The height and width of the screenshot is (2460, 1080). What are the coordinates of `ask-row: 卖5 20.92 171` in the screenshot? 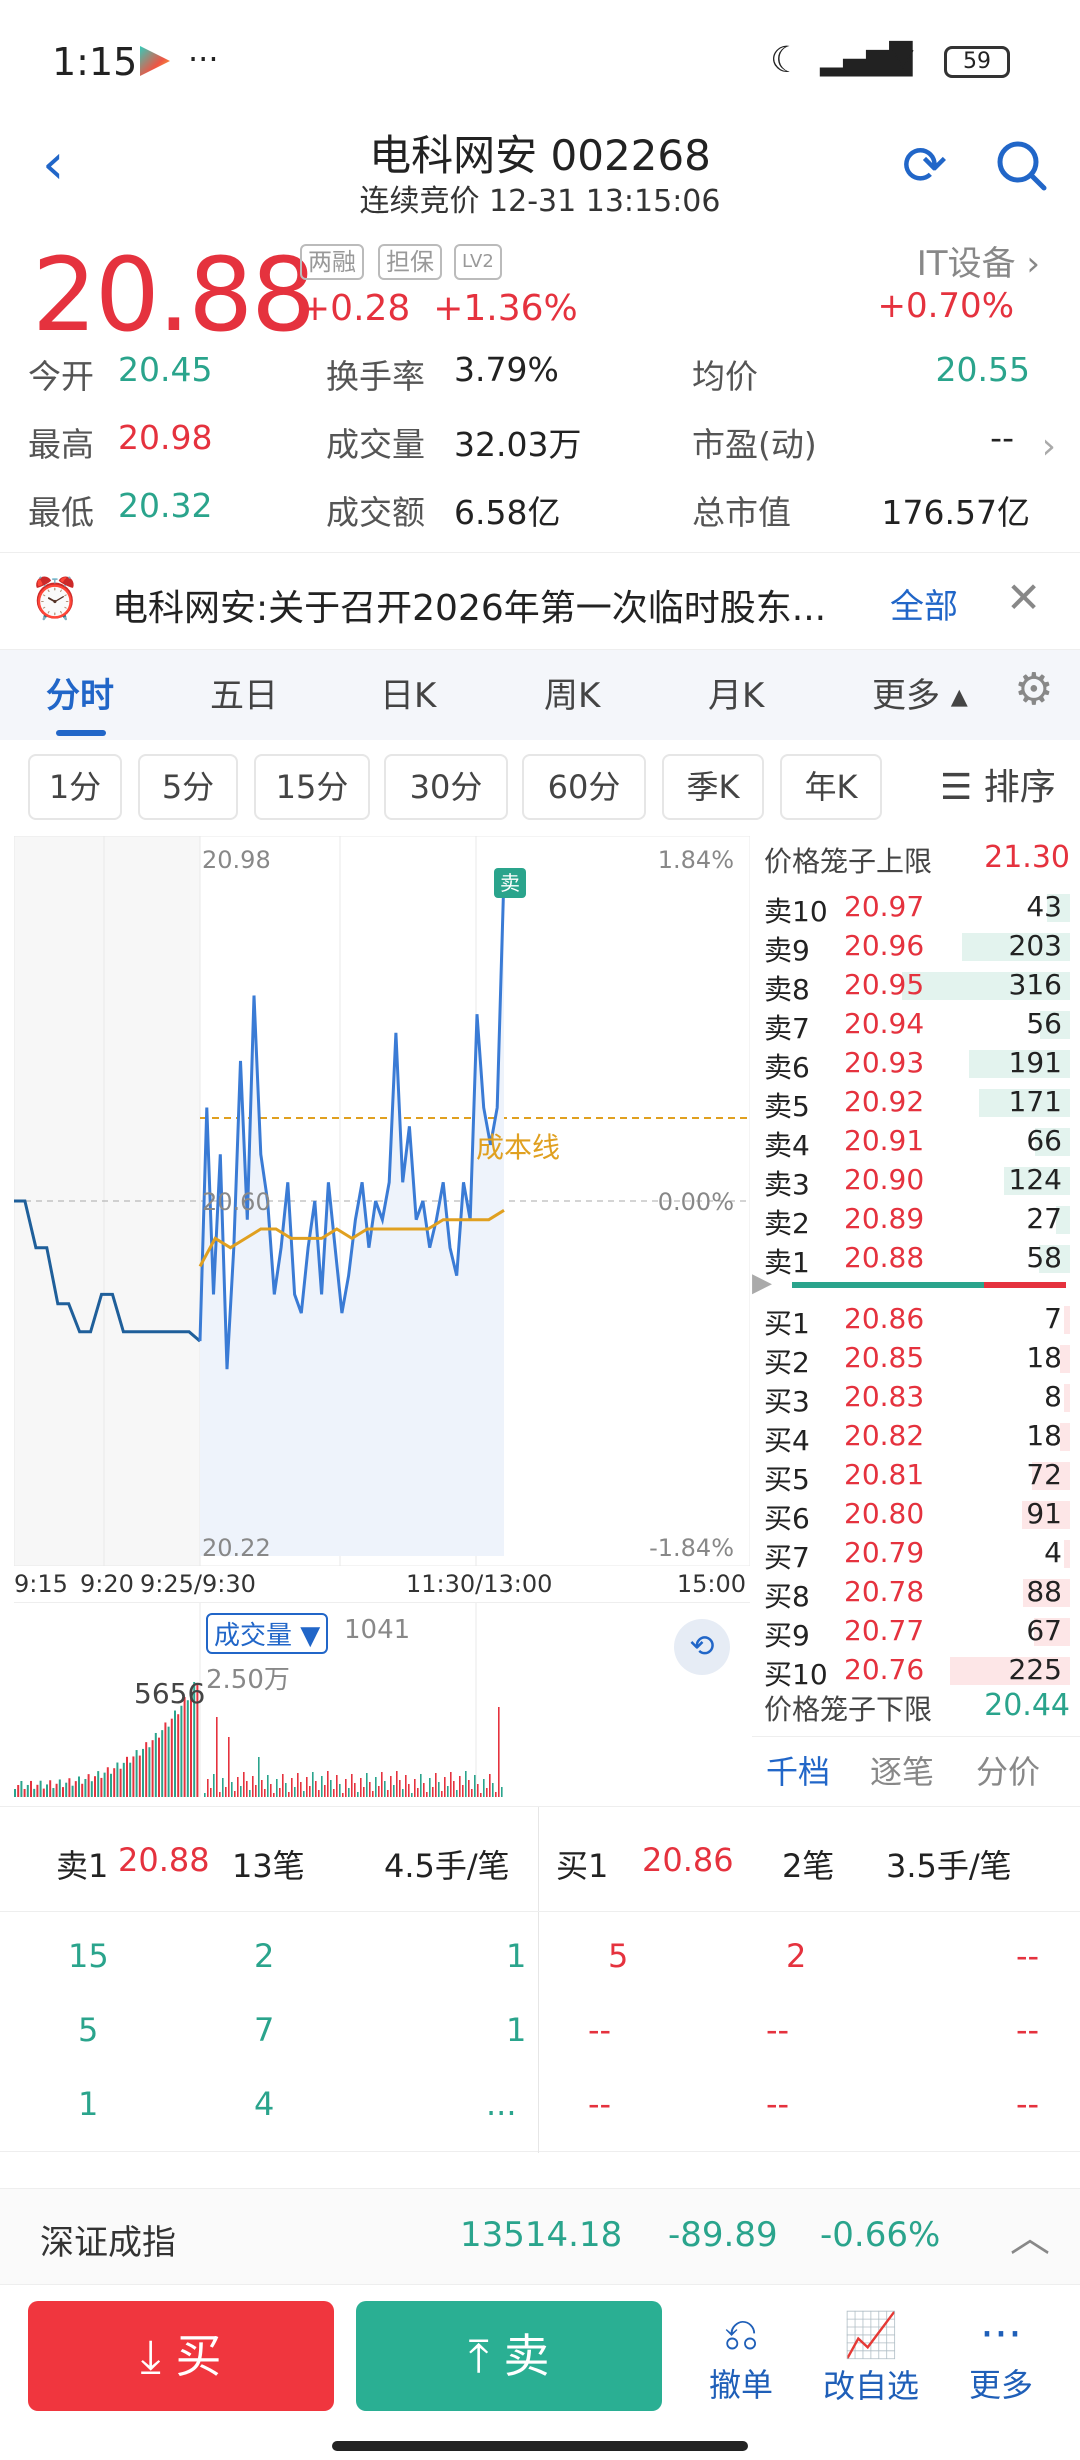 It's located at (919, 1103).